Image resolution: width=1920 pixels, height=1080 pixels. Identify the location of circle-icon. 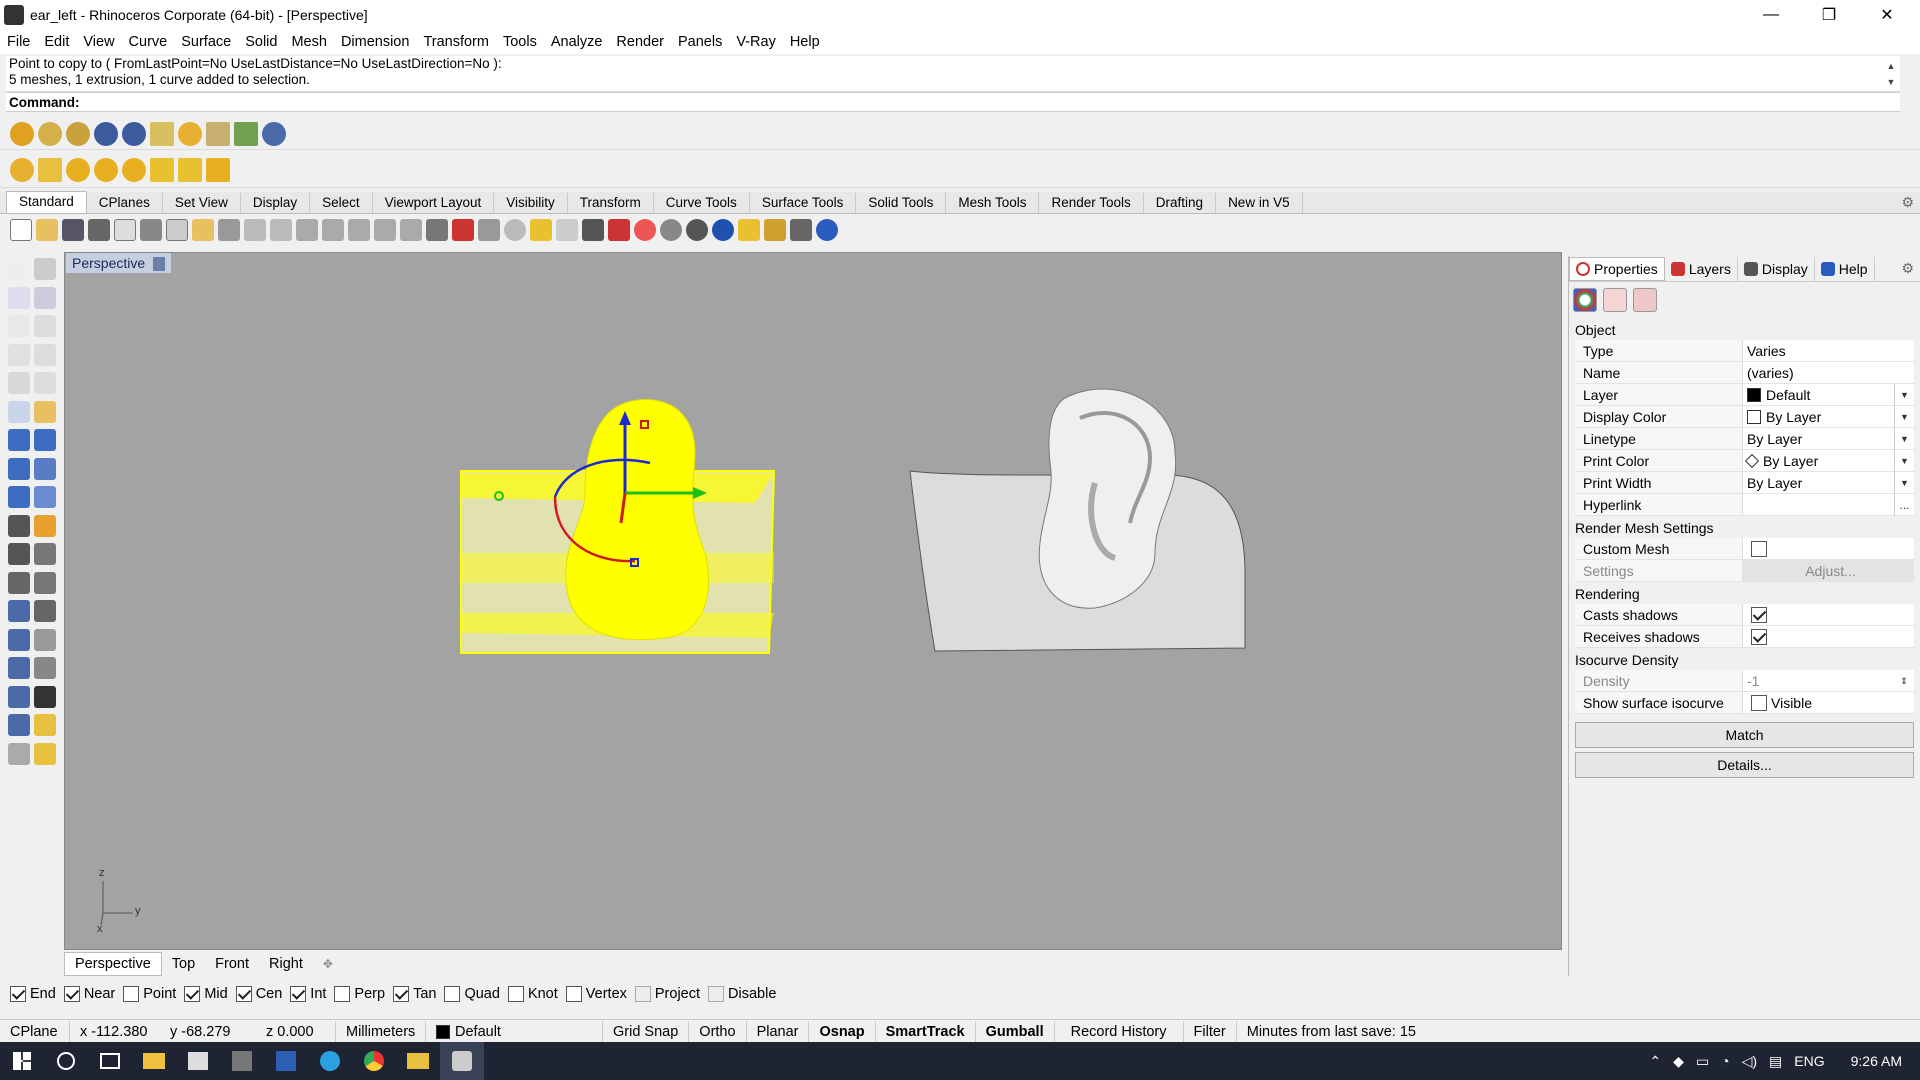
(19, 326).